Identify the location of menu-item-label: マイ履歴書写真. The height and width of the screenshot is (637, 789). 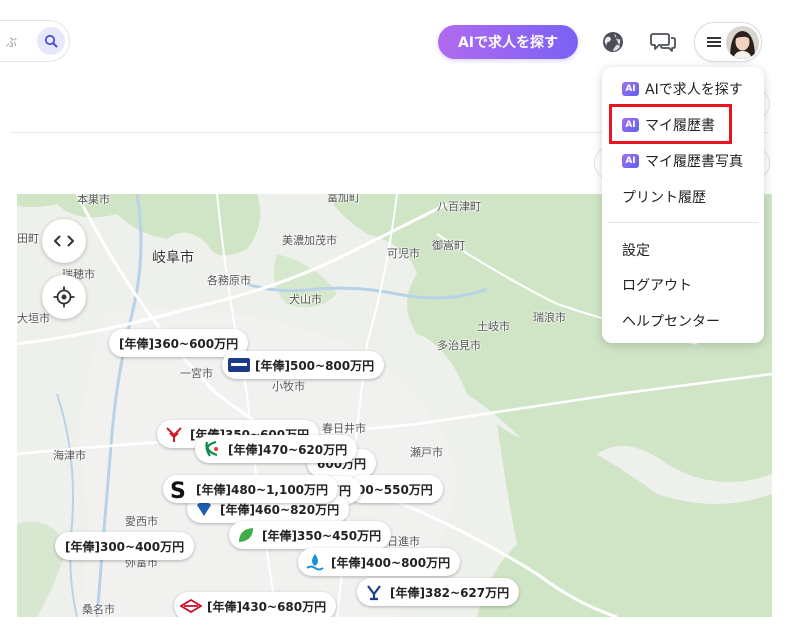
(694, 162).